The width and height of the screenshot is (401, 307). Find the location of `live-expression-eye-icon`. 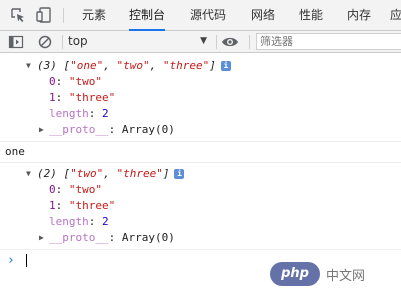

live-expression-eye-icon is located at coordinates (230, 42).